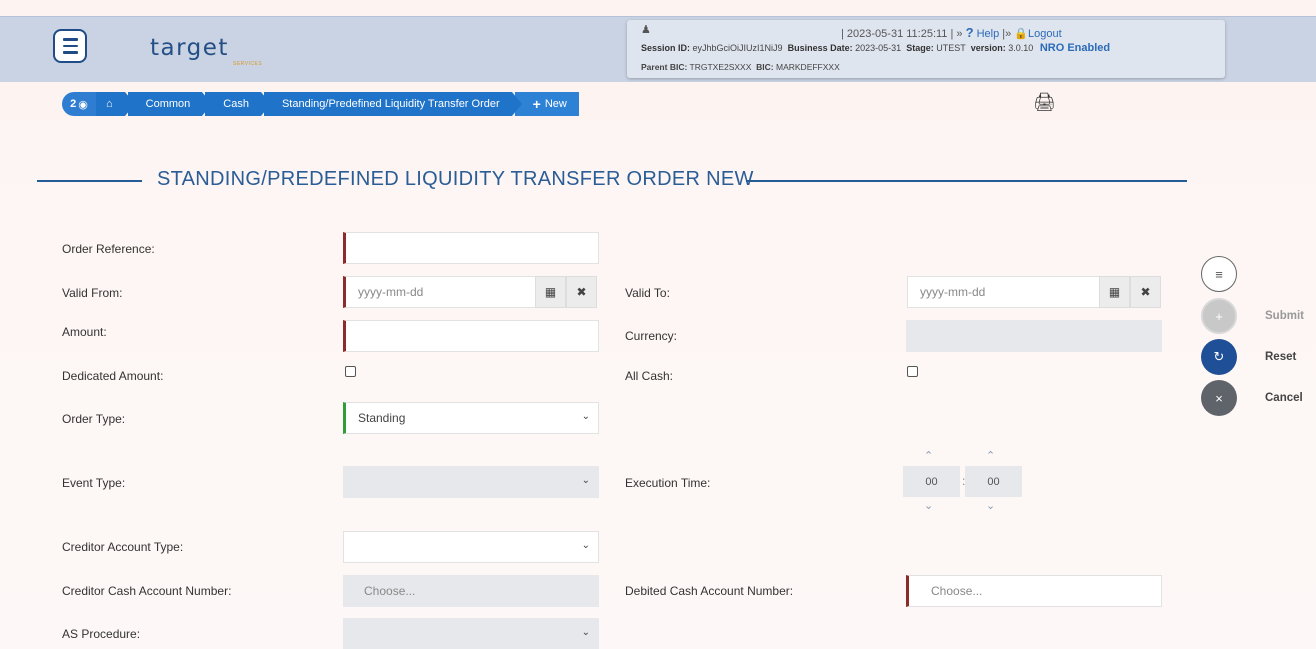  What do you see at coordinates (931, 481) in the screenshot?
I see `hours-input: 00` at bounding box center [931, 481].